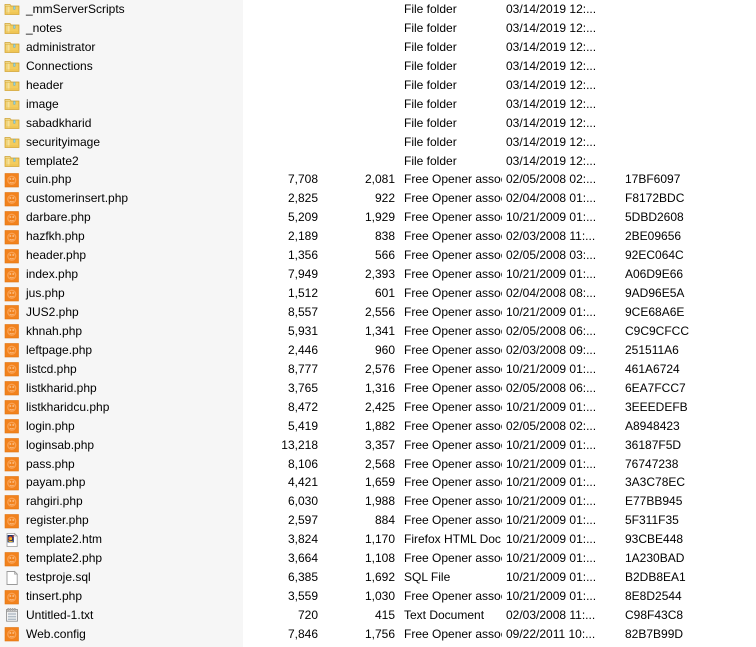 This screenshot has width=756, height=647. Describe the element at coordinates (122, 312) in the screenshot. I see `file-name-cell: JUS2.php` at that location.